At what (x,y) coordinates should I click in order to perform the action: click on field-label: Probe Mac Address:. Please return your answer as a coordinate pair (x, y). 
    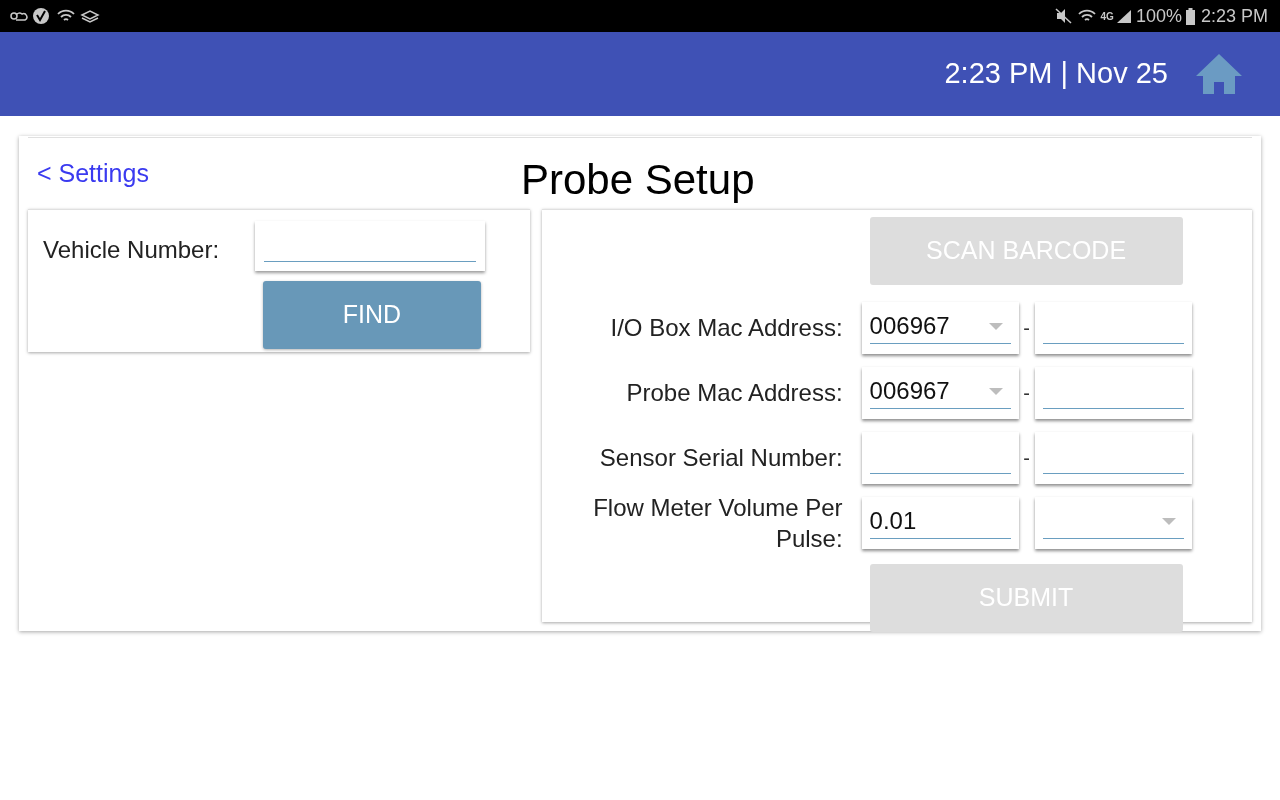
    Looking at the image, I should click on (734, 393).